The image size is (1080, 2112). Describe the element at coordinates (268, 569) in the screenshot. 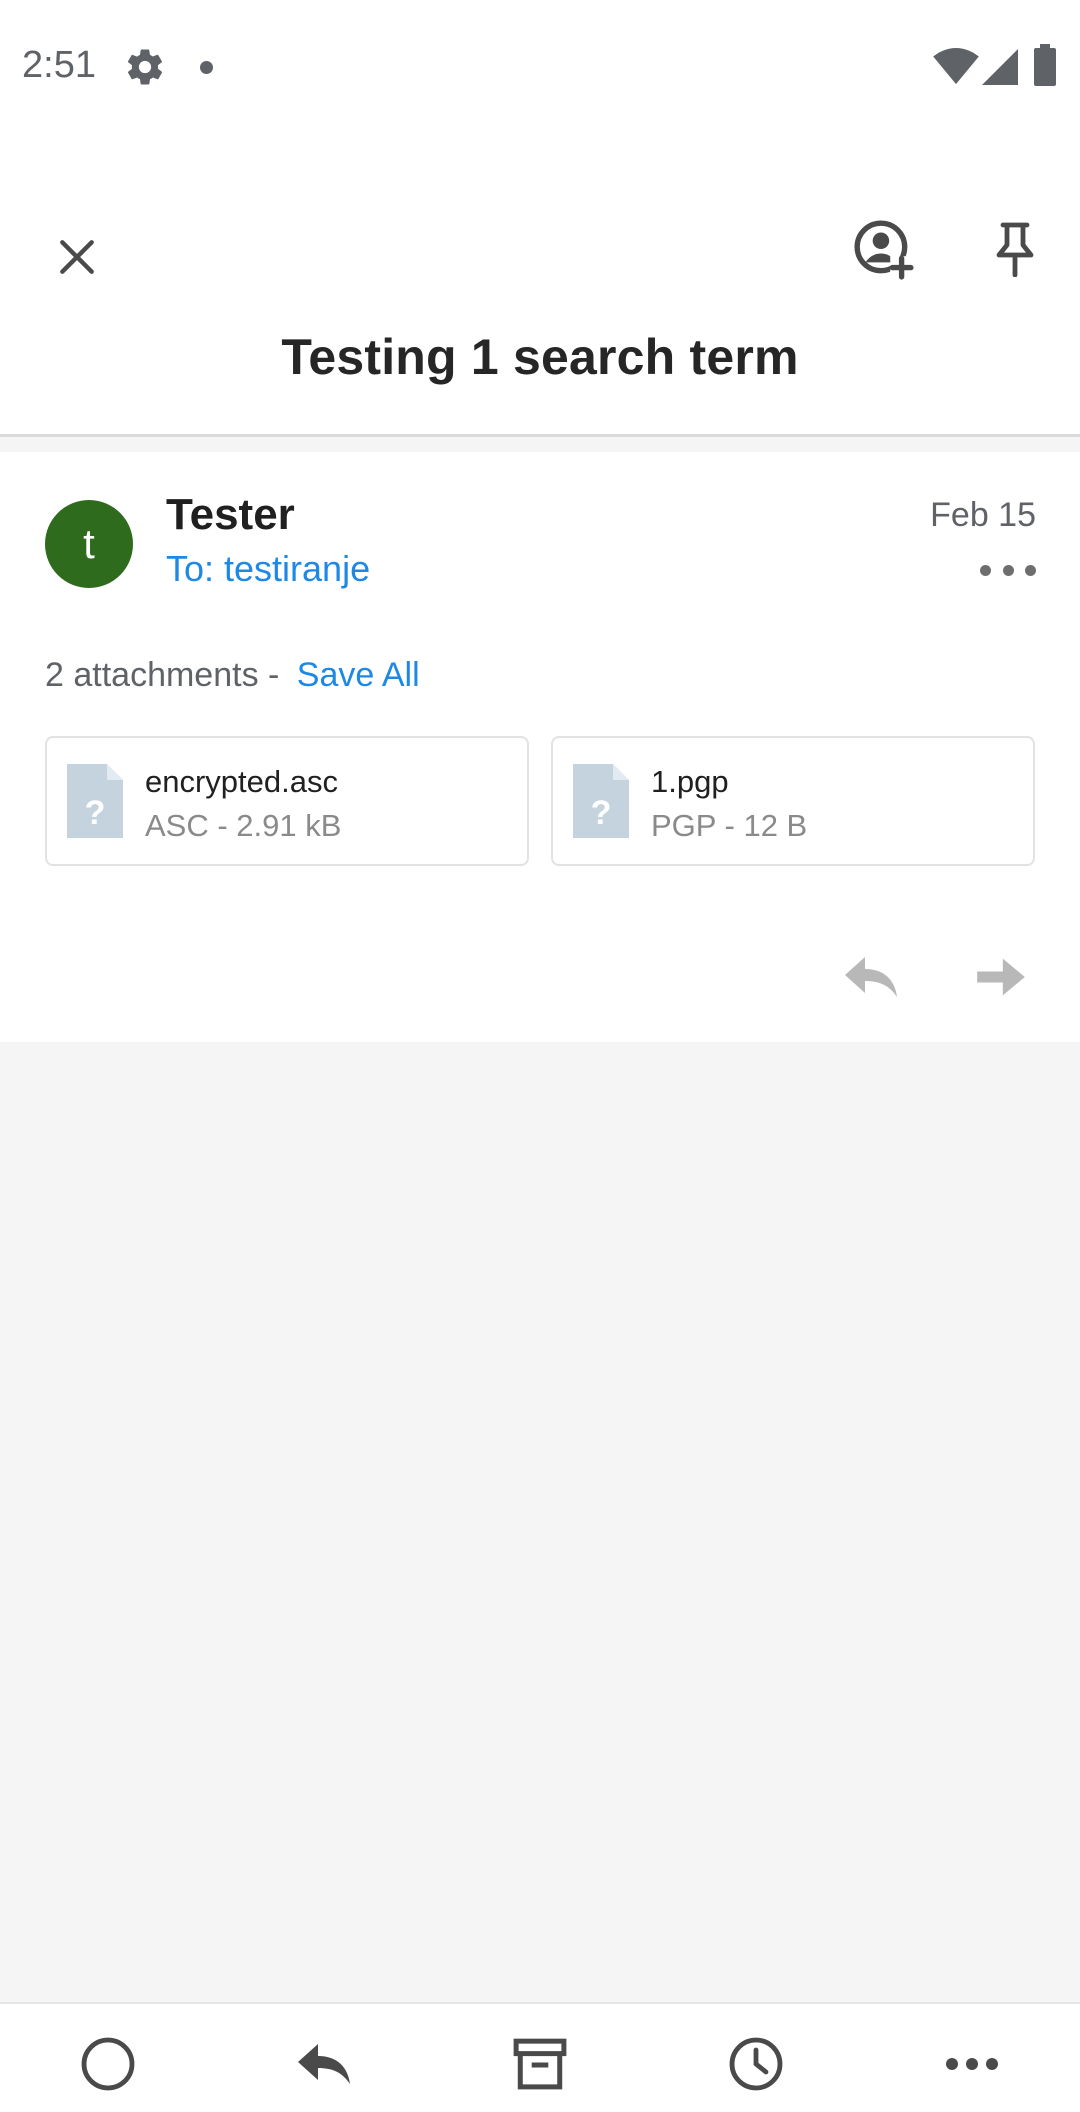

I see `recipient-line: To: testiranje` at that location.